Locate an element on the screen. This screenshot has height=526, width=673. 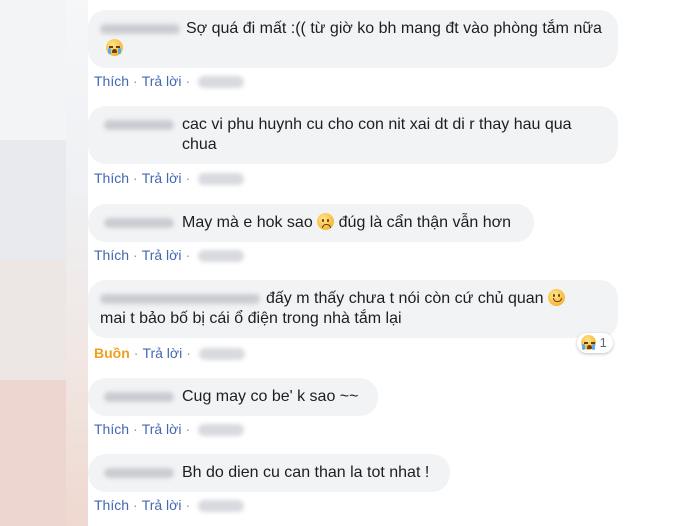
comment-bubble: May mà e hok sao đúg là cẩn thận vẫn hơn is located at coordinates (311, 223).